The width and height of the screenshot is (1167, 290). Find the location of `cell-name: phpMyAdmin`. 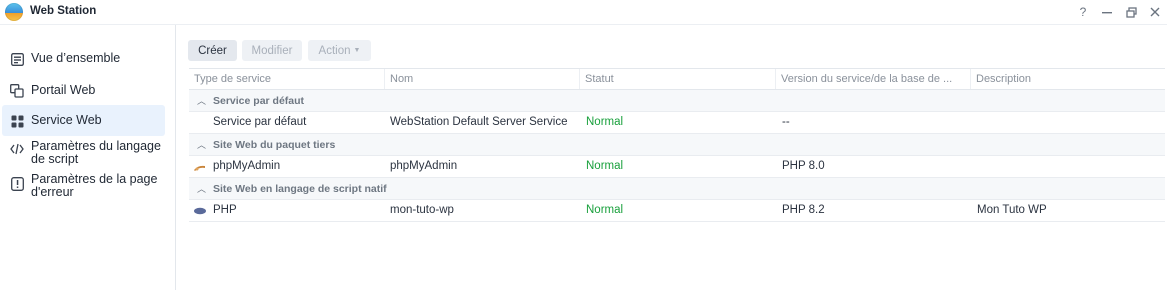

cell-name: phpMyAdmin is located at coordinates (424, 166).